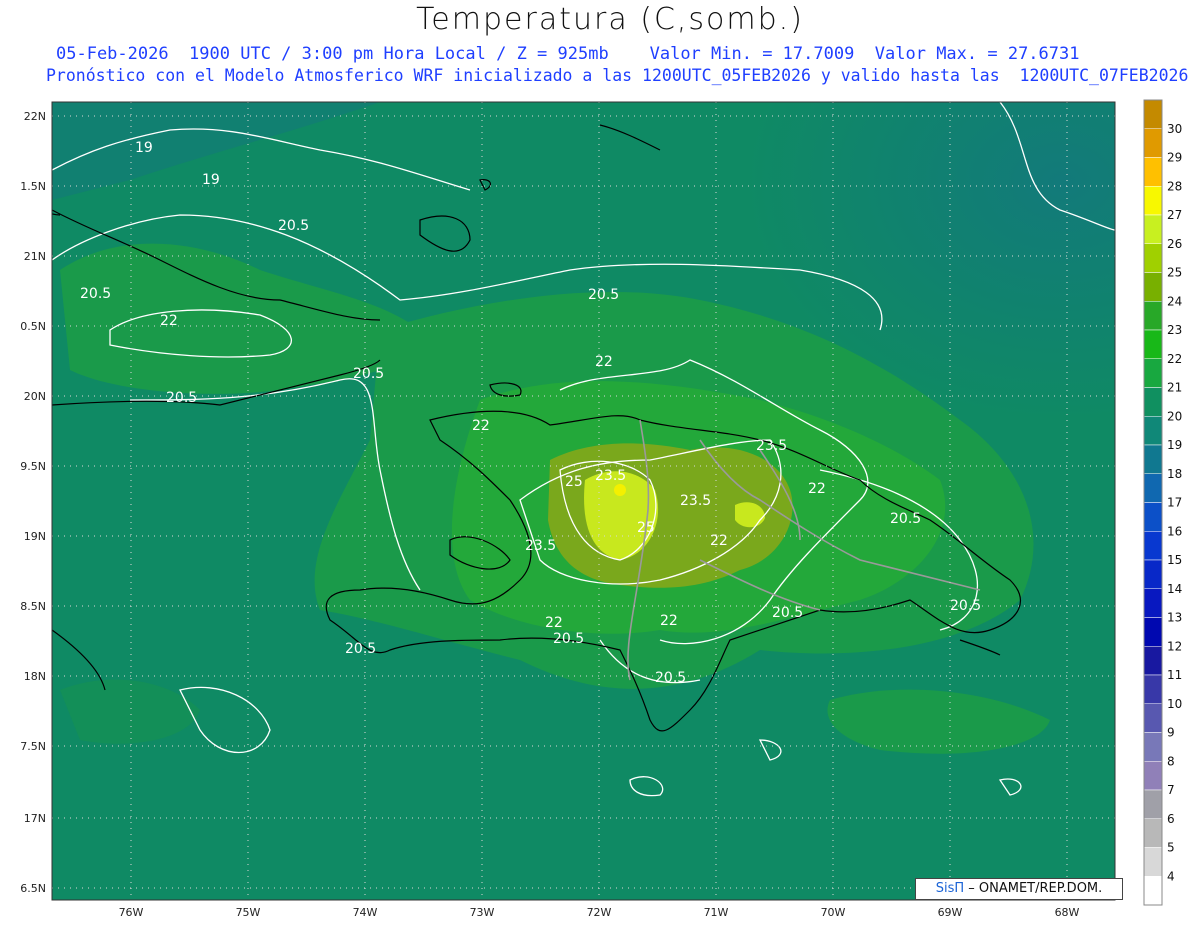 This screenshot has height=927, width=1200. What do you see at coordinates (1174, 589) in the screenshot?
I see `colorbar-label: 14` at bounding box center [1174, 589].